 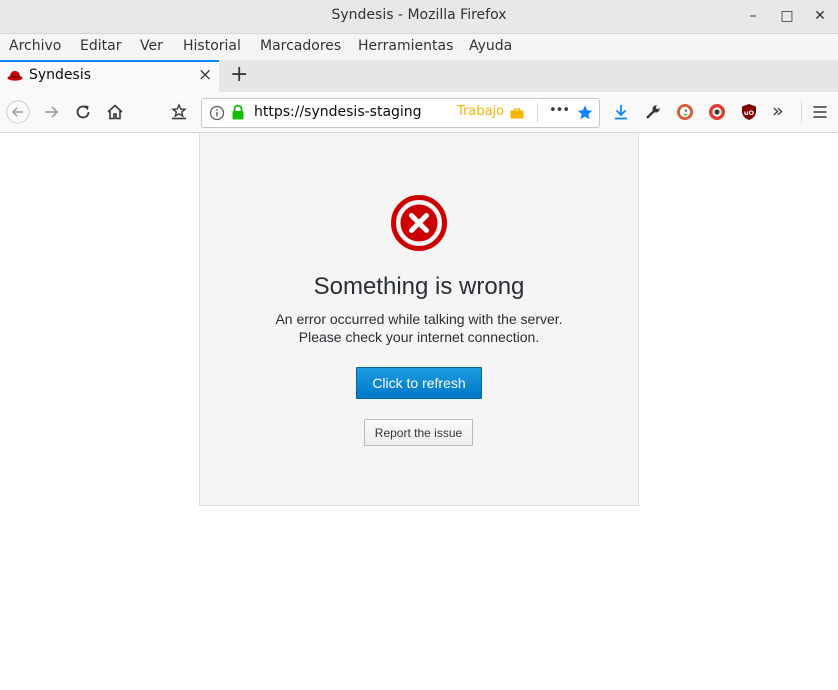 What do you see at coordinates (753, 16) in the screenshot?
I see `minimize-button: –` at bounding box center [753, 16].